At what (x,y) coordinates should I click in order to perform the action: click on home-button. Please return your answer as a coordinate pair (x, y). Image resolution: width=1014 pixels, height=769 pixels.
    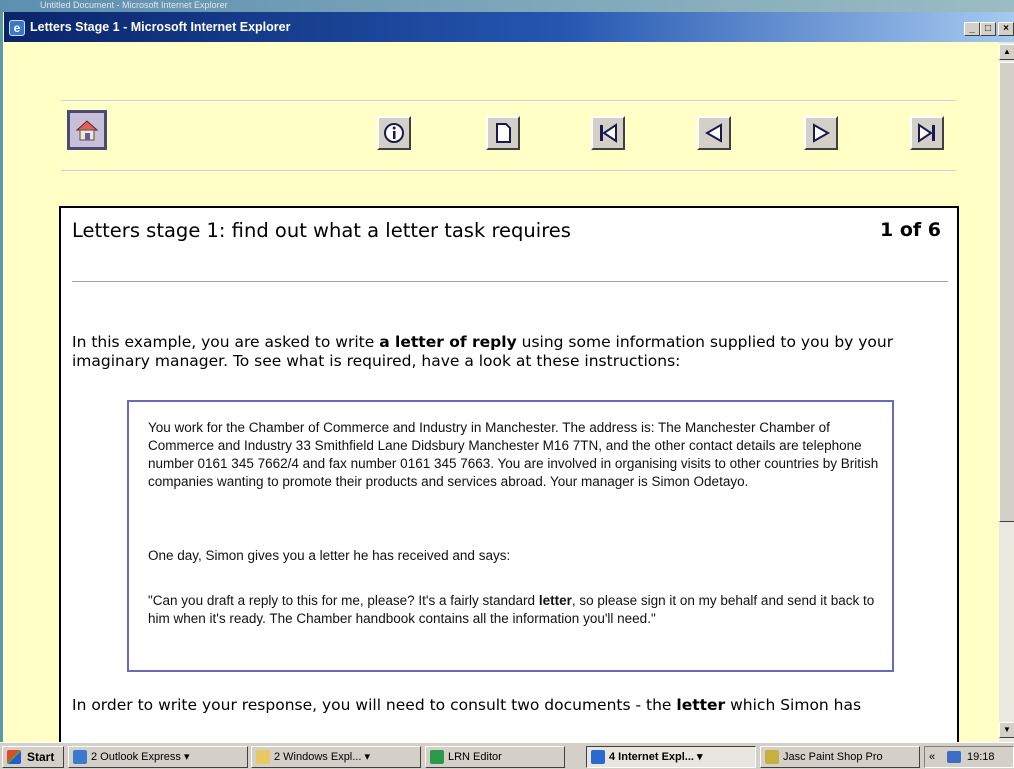
    Looking at the image, I should click on (87, 130).